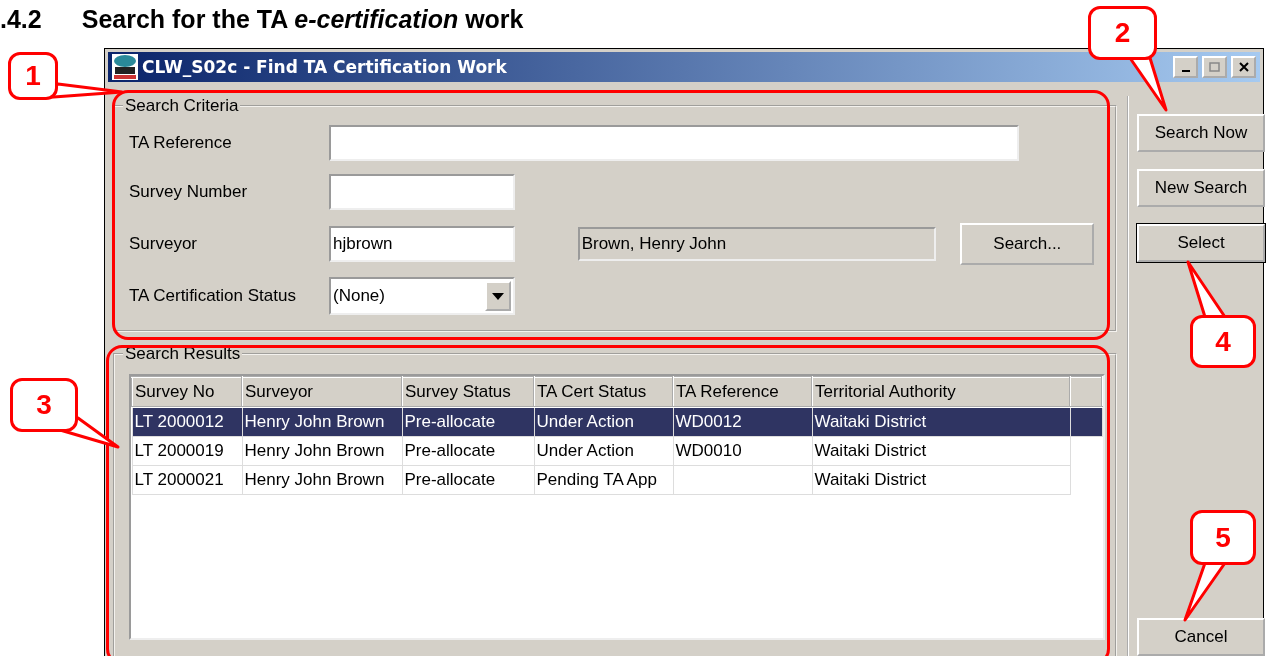 Image resolution: width=1266 pixels, height=656 pixels. Describe the element at coordinates (1086, 392) in the screenshot. I see `column-header` at that location.